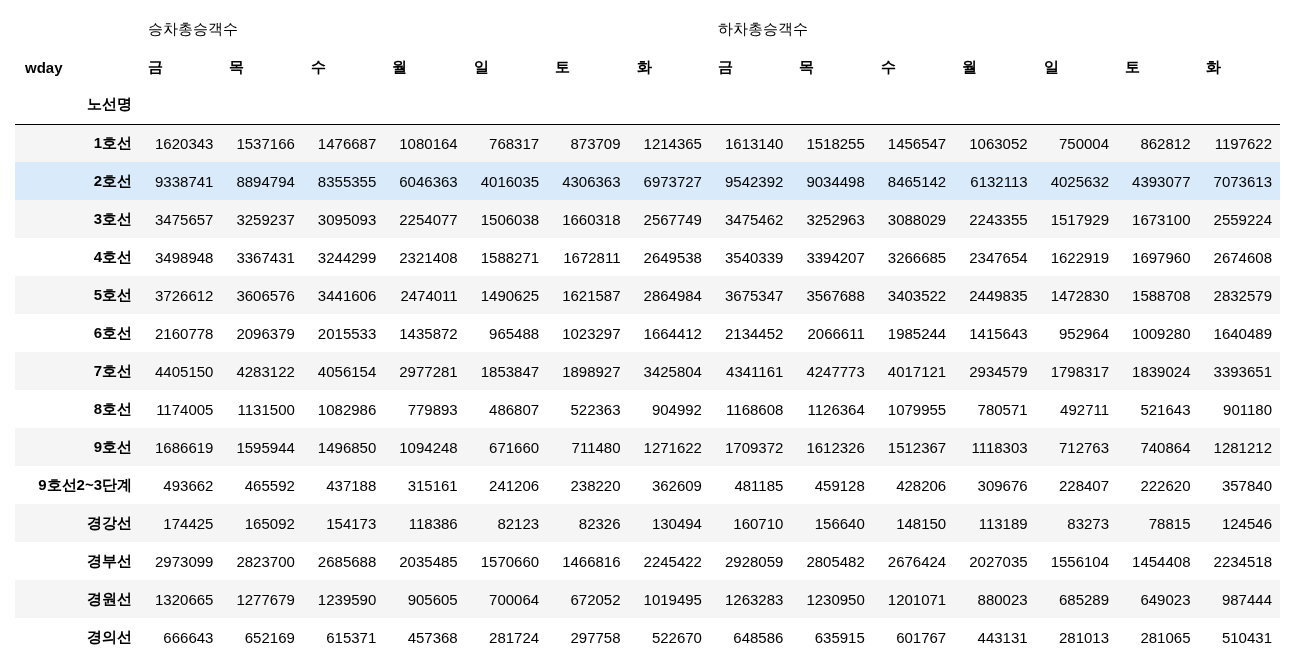  Describe the element at coordinates (77, 523) in the screenshot. I see `row-header: 경강선` at that location.